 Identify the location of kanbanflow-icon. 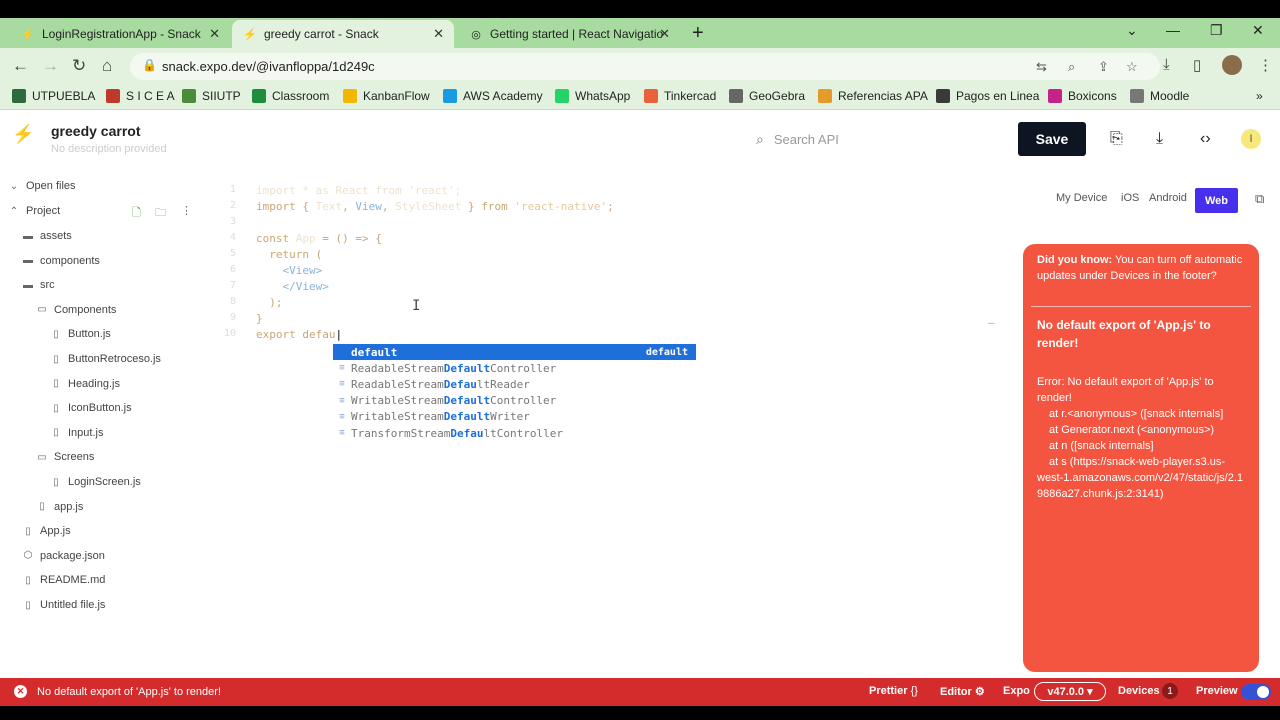
(350, 96).